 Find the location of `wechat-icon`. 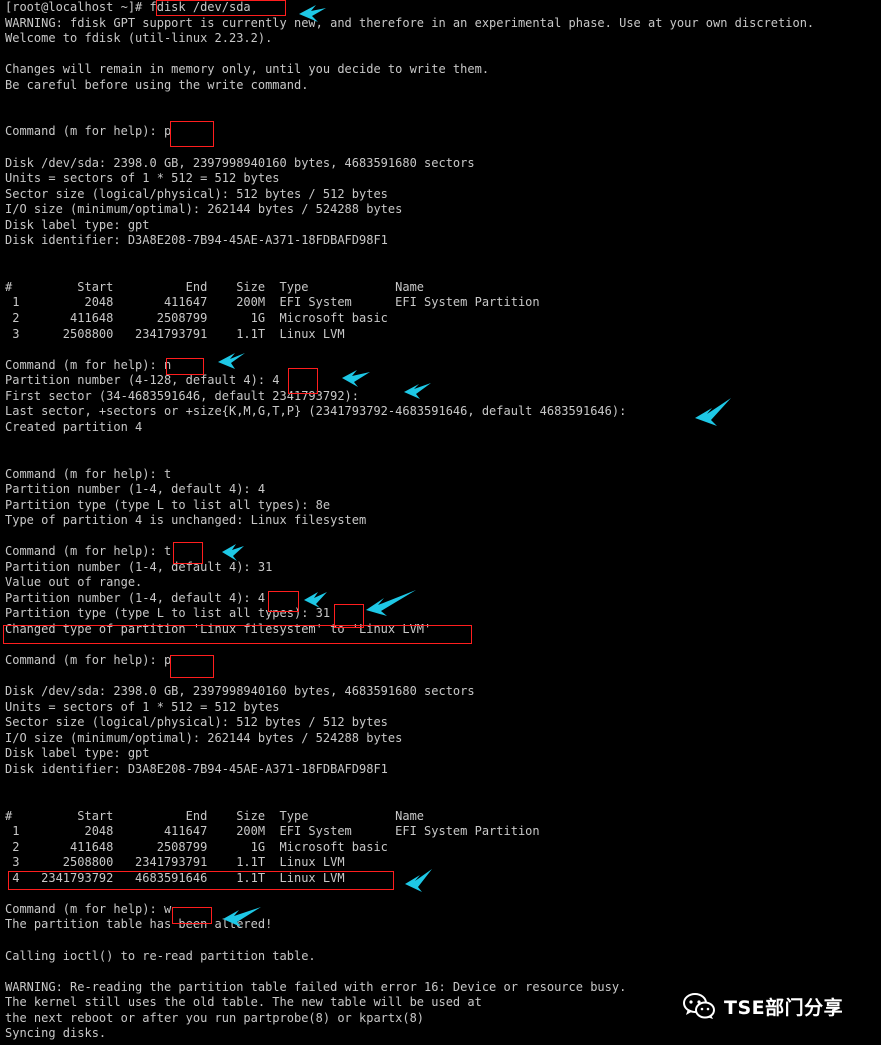

wechat-icon is located at coordinates (699, 1006).